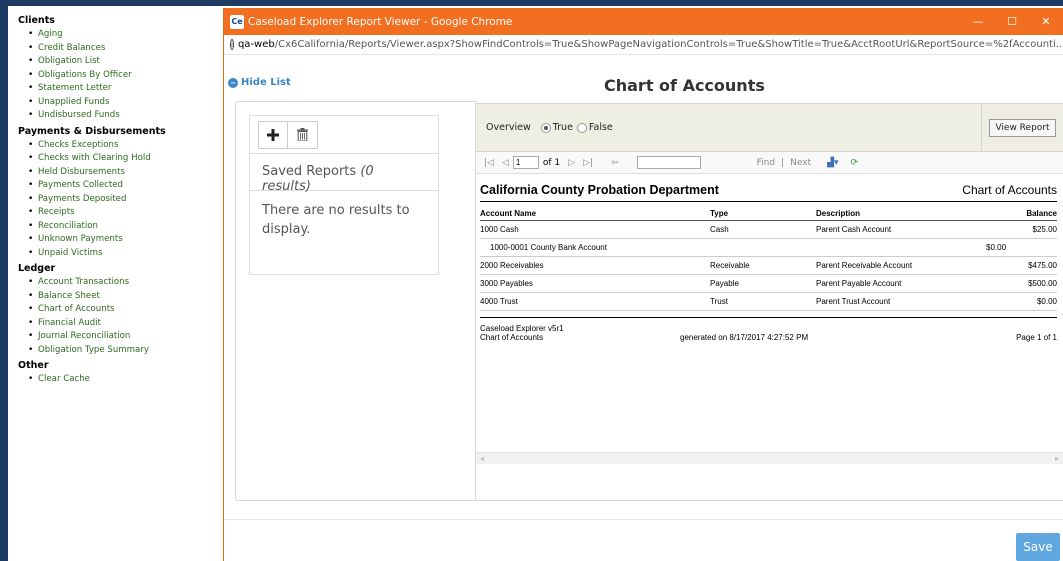 The height and width of the screenshot is (561, 1063). What do you see at coordinates (344, 173) in the screenshot?
I see `saved-reports-heading: Saved Reports (0 results)` at bounding box center [344, 173].